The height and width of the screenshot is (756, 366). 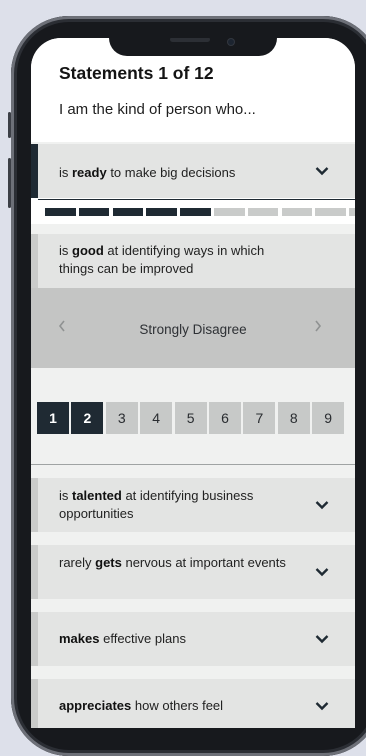 I want to click on scale-option-1: 1, so click(x=53, y=418).